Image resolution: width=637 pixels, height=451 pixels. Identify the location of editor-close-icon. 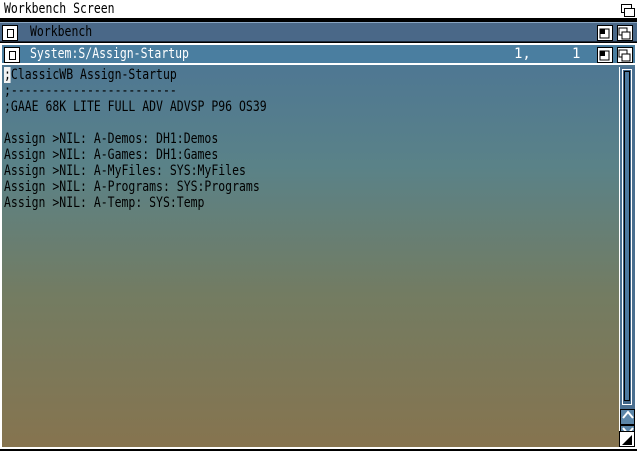
(12, 55).